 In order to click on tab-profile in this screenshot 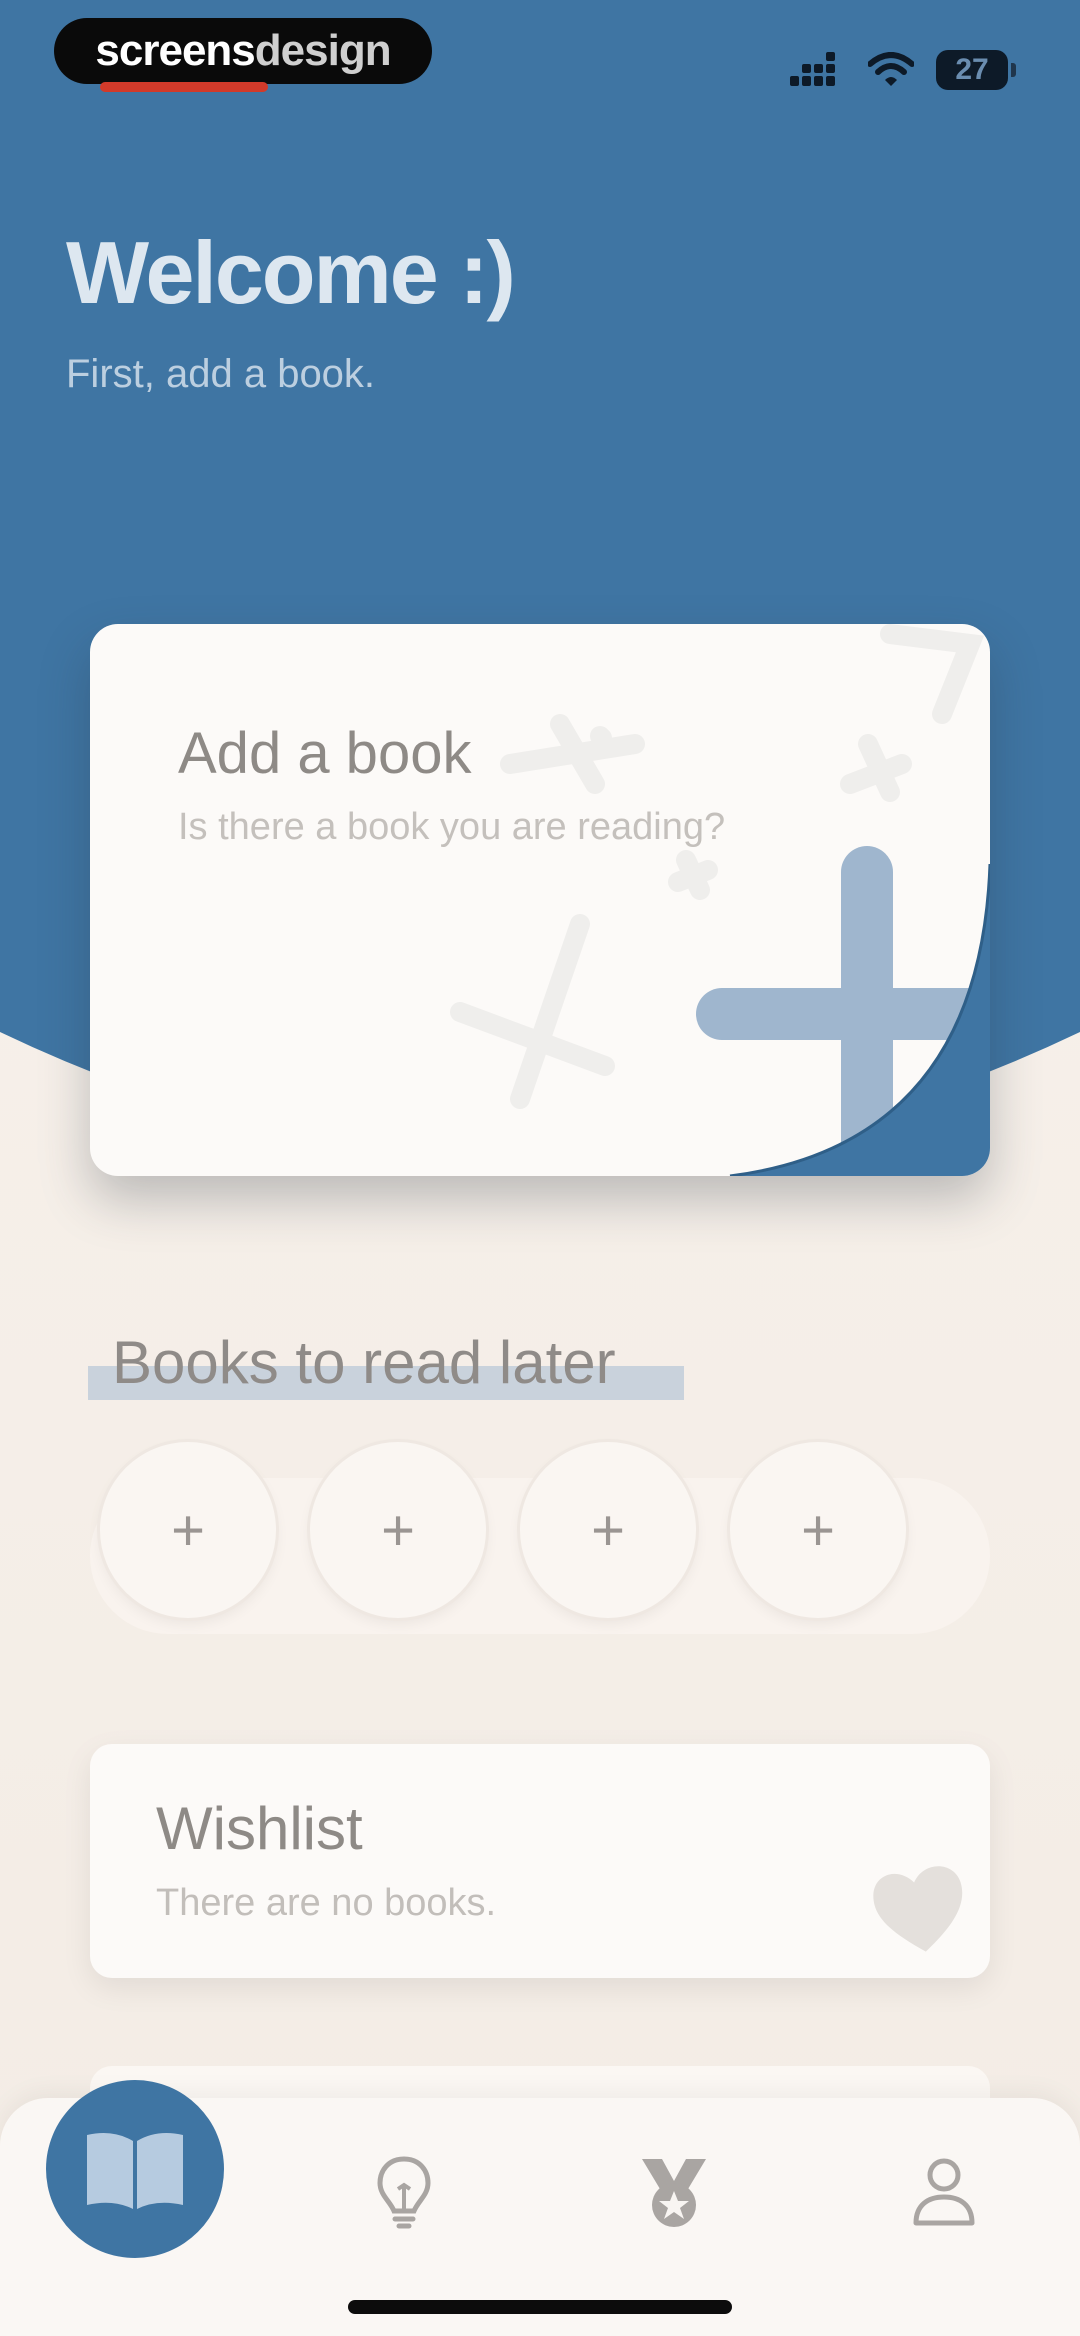, I will do `click(944, 2192)`.